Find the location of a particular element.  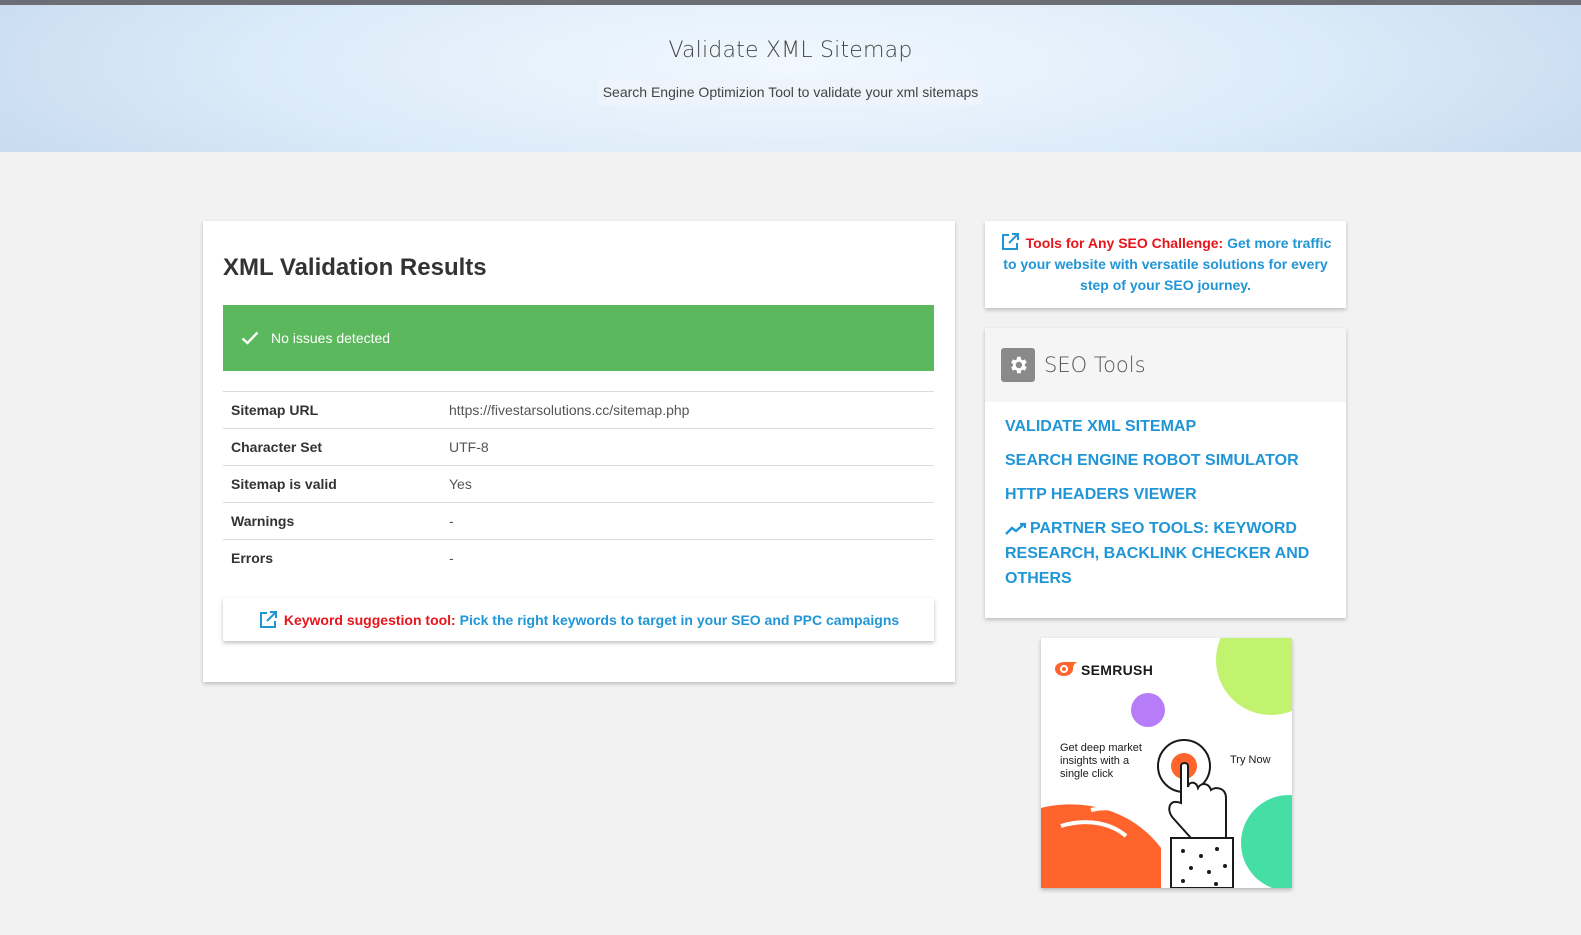

table-row: Errors - is located at coordinates (578, 558).